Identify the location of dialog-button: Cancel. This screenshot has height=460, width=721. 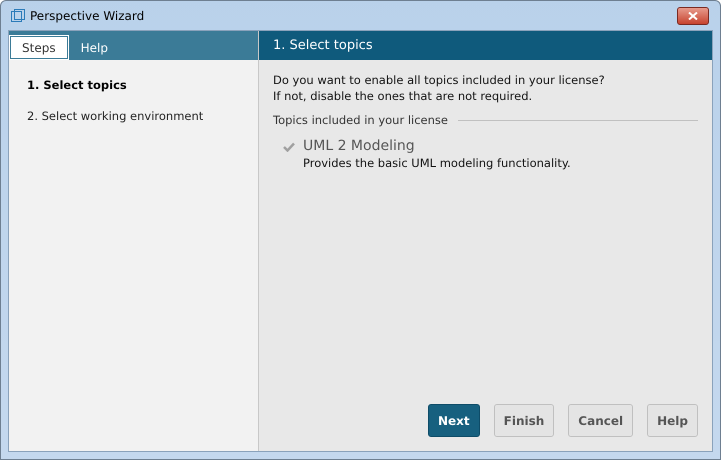
(601, 420).